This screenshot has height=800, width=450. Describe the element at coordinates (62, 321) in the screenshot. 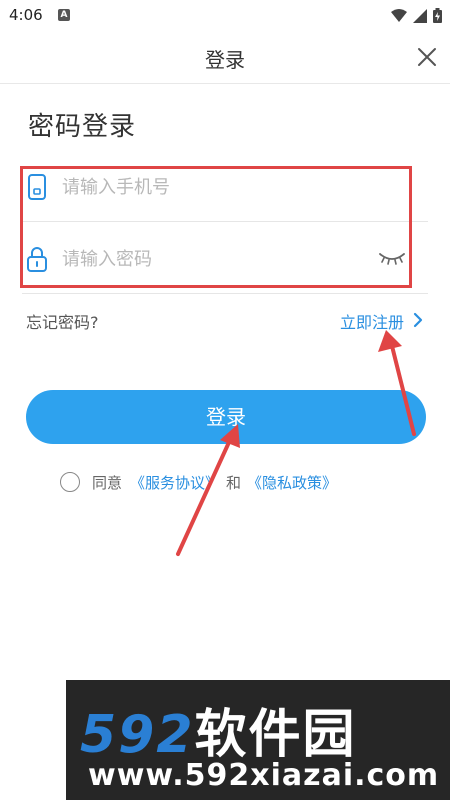

I see `forgot-password-link: 忘记密码?` at that location.